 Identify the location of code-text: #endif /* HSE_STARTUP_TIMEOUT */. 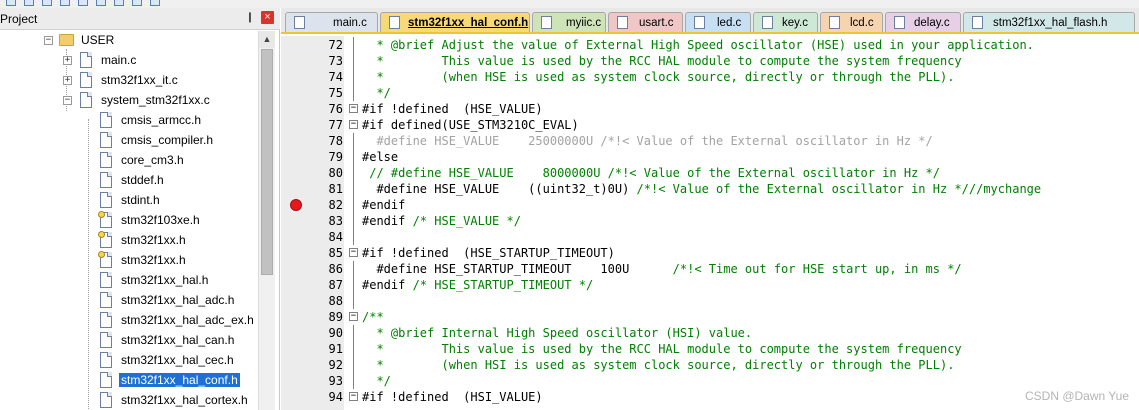
(478, 285).